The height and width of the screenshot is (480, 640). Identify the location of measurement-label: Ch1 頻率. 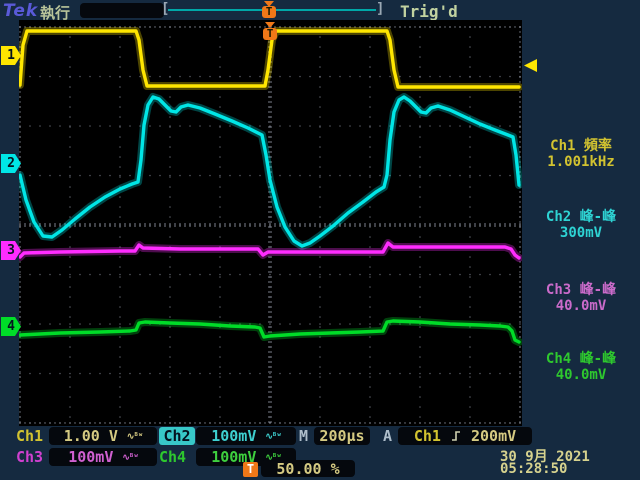
(581, 146).